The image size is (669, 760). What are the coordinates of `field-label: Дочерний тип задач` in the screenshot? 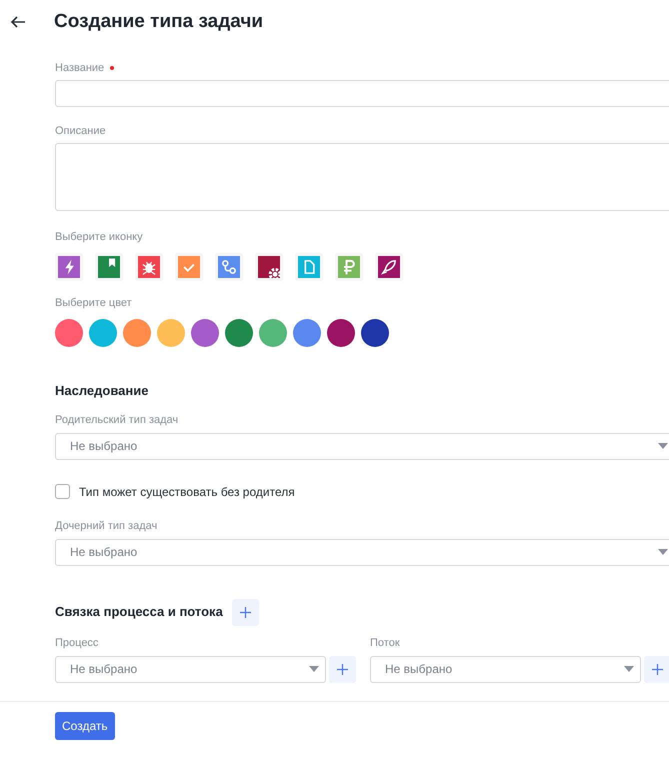 It's located at (106, 526).